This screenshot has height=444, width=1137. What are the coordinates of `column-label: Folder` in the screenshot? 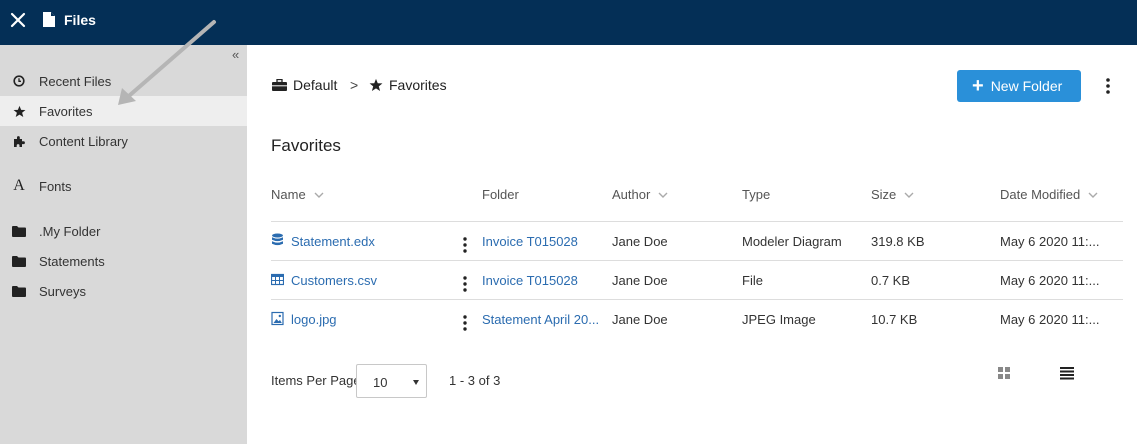 It's located at (500, 194).